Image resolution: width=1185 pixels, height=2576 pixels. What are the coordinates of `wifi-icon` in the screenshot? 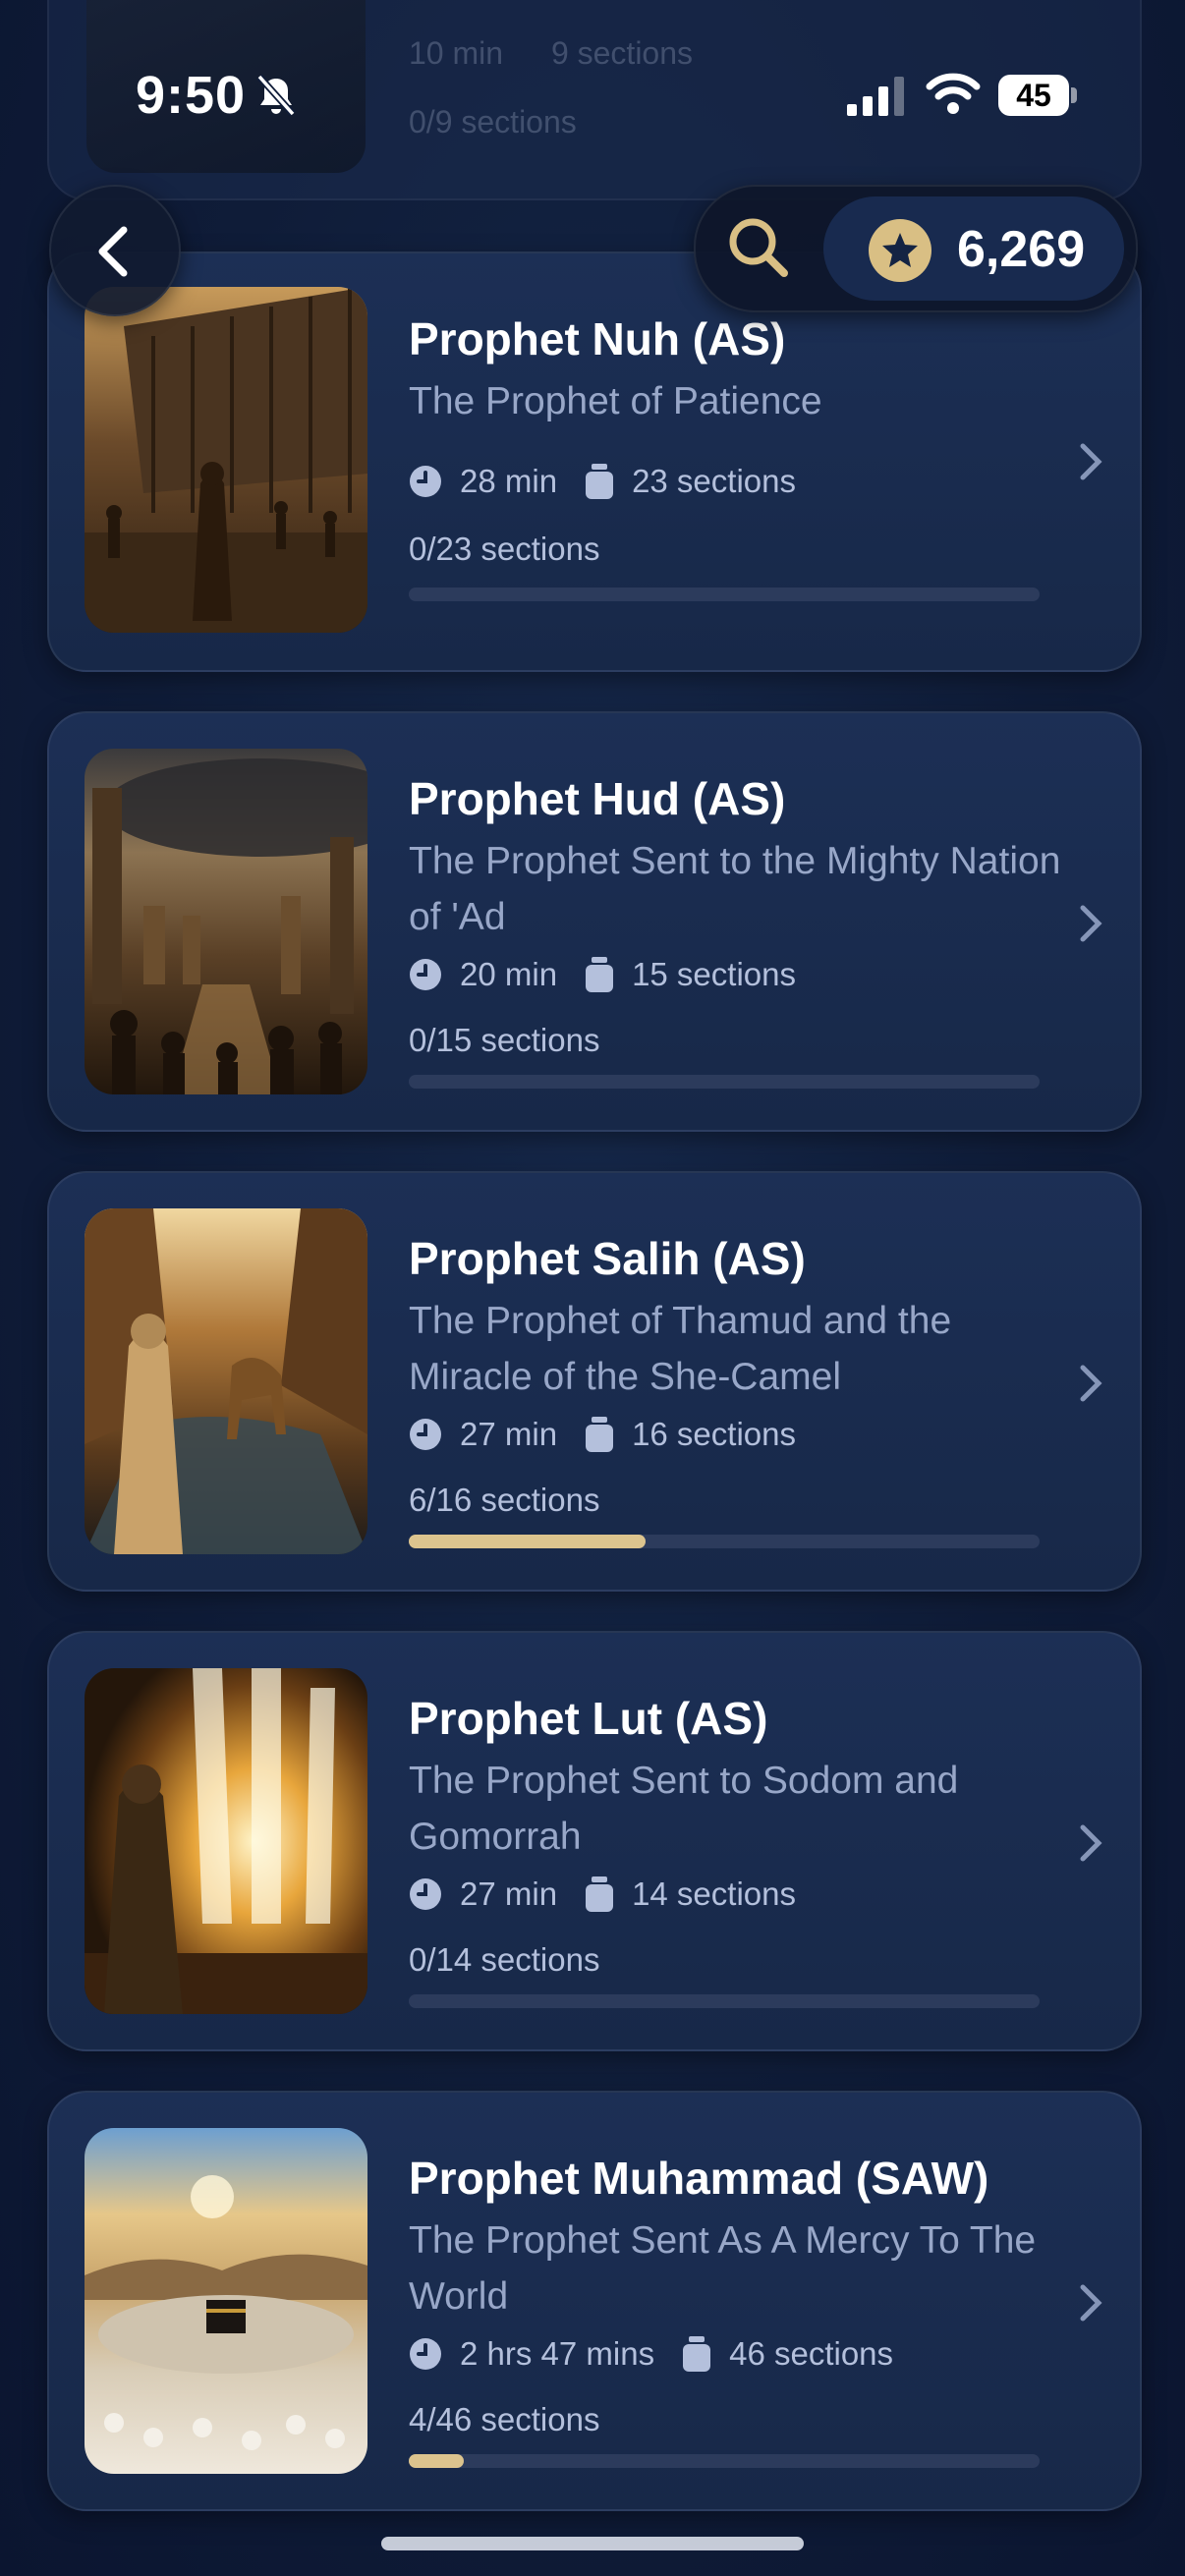 It's located at (954, 93).